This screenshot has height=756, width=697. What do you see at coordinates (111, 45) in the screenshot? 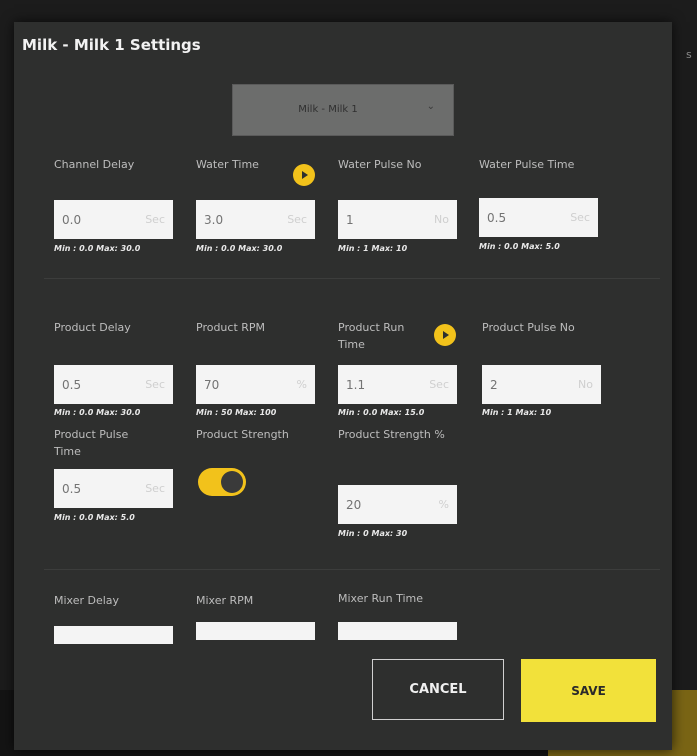
I see `dialog-title: Milk - Milk 1 Settings` at bounding box center [111, 45].